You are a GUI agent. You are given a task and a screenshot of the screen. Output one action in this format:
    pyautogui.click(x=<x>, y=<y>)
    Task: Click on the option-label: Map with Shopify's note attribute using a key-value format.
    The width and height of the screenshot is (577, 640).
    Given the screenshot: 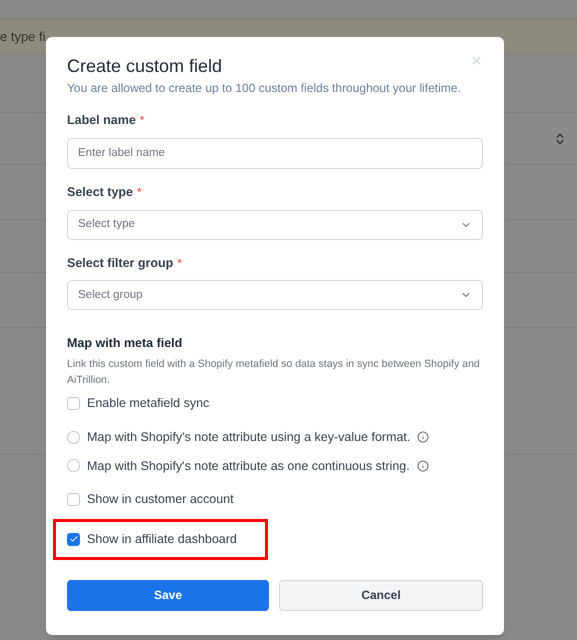 What is the action you would take?
    pyautogui.click(x=248, y=437)
    